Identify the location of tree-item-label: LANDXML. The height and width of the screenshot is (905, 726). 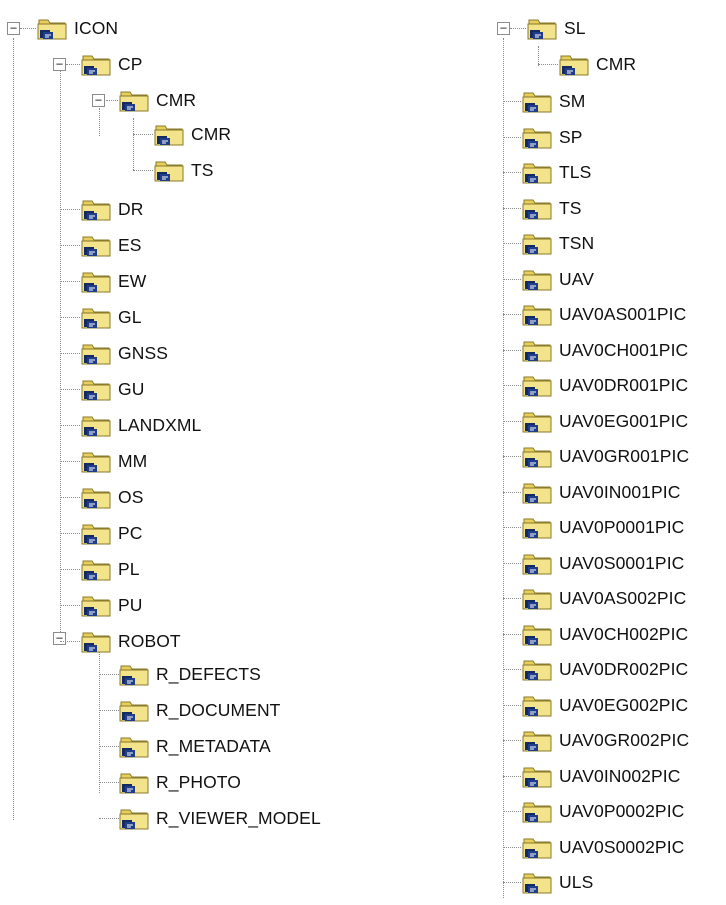
(160, 424).